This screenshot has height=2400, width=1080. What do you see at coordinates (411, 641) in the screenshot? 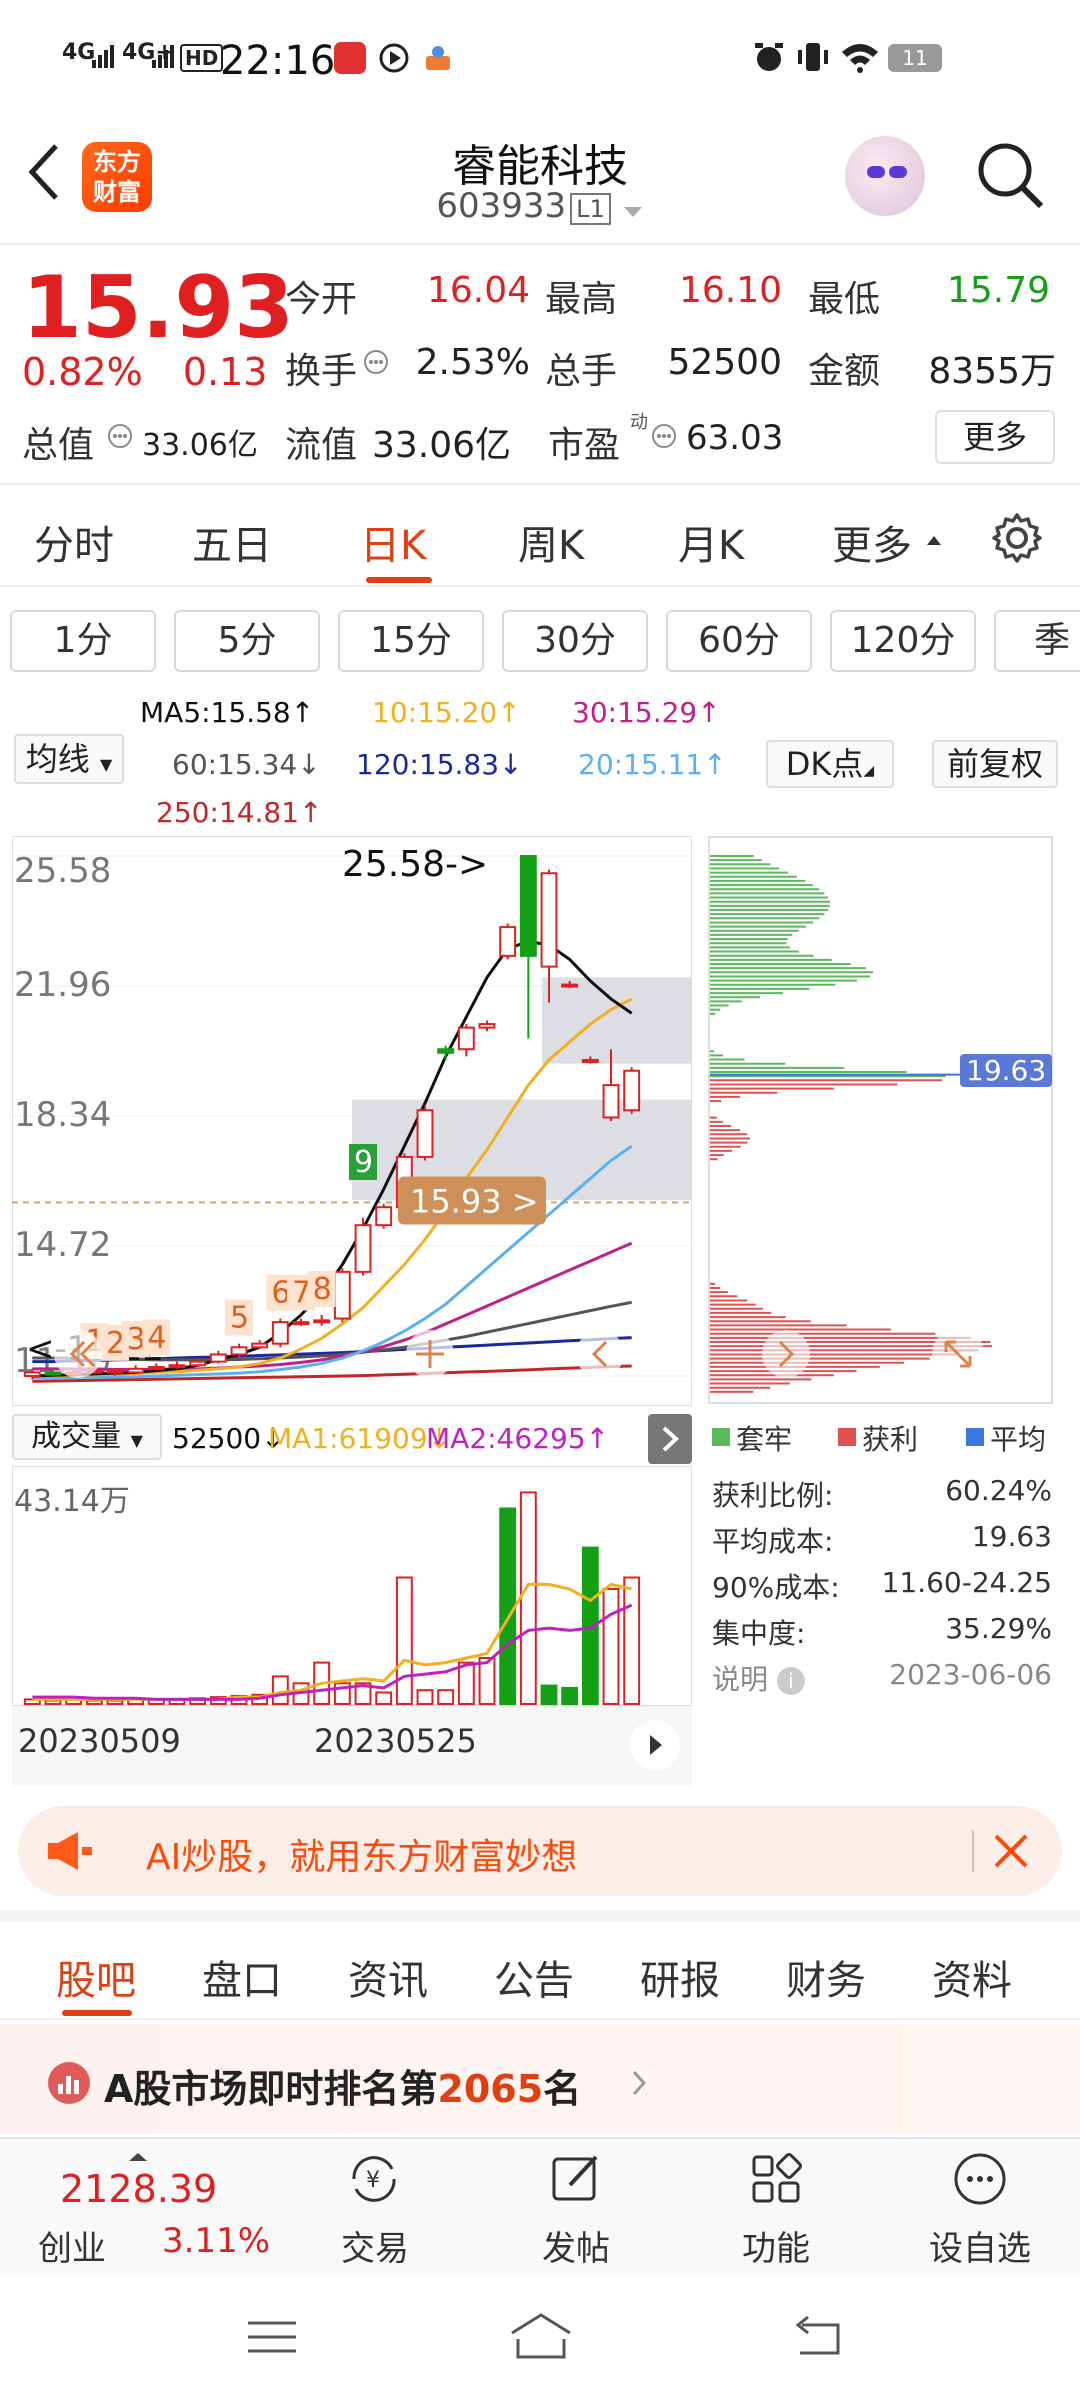
I see `period-15min: 15分` at bounding box center [411, 641].